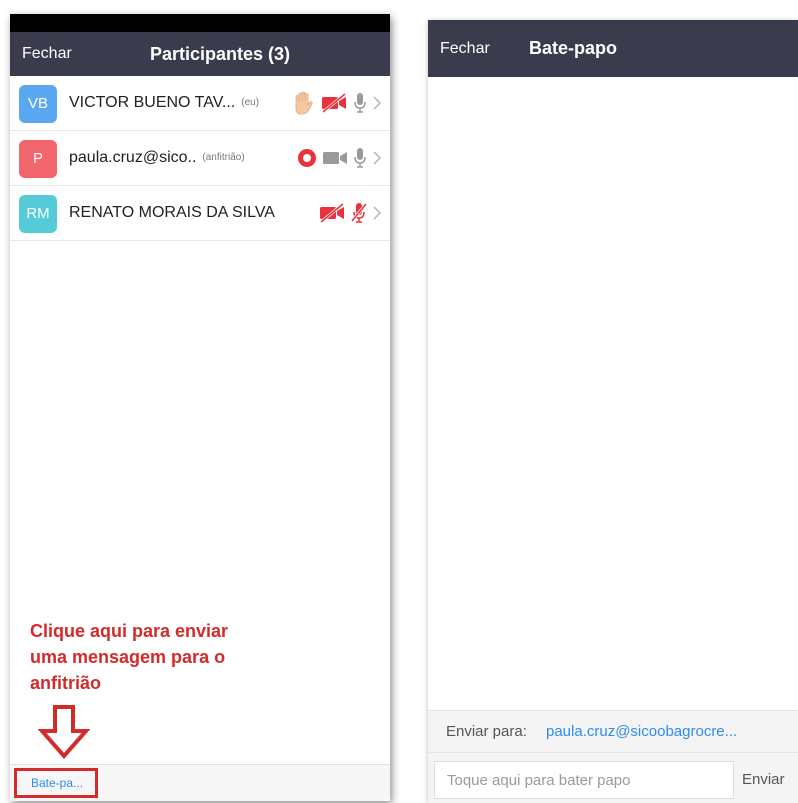  What do you see at coordinates (223, 157) in the screenshot?
I see `participant-role: (anfitrião)` at bounding box center [223, 157].